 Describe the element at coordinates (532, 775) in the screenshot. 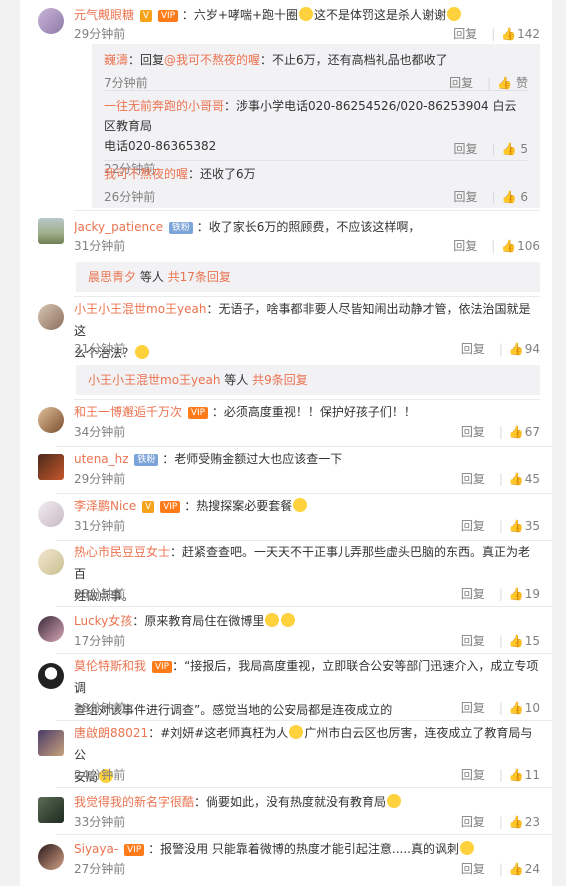

I see `like-count: 11` at that location.